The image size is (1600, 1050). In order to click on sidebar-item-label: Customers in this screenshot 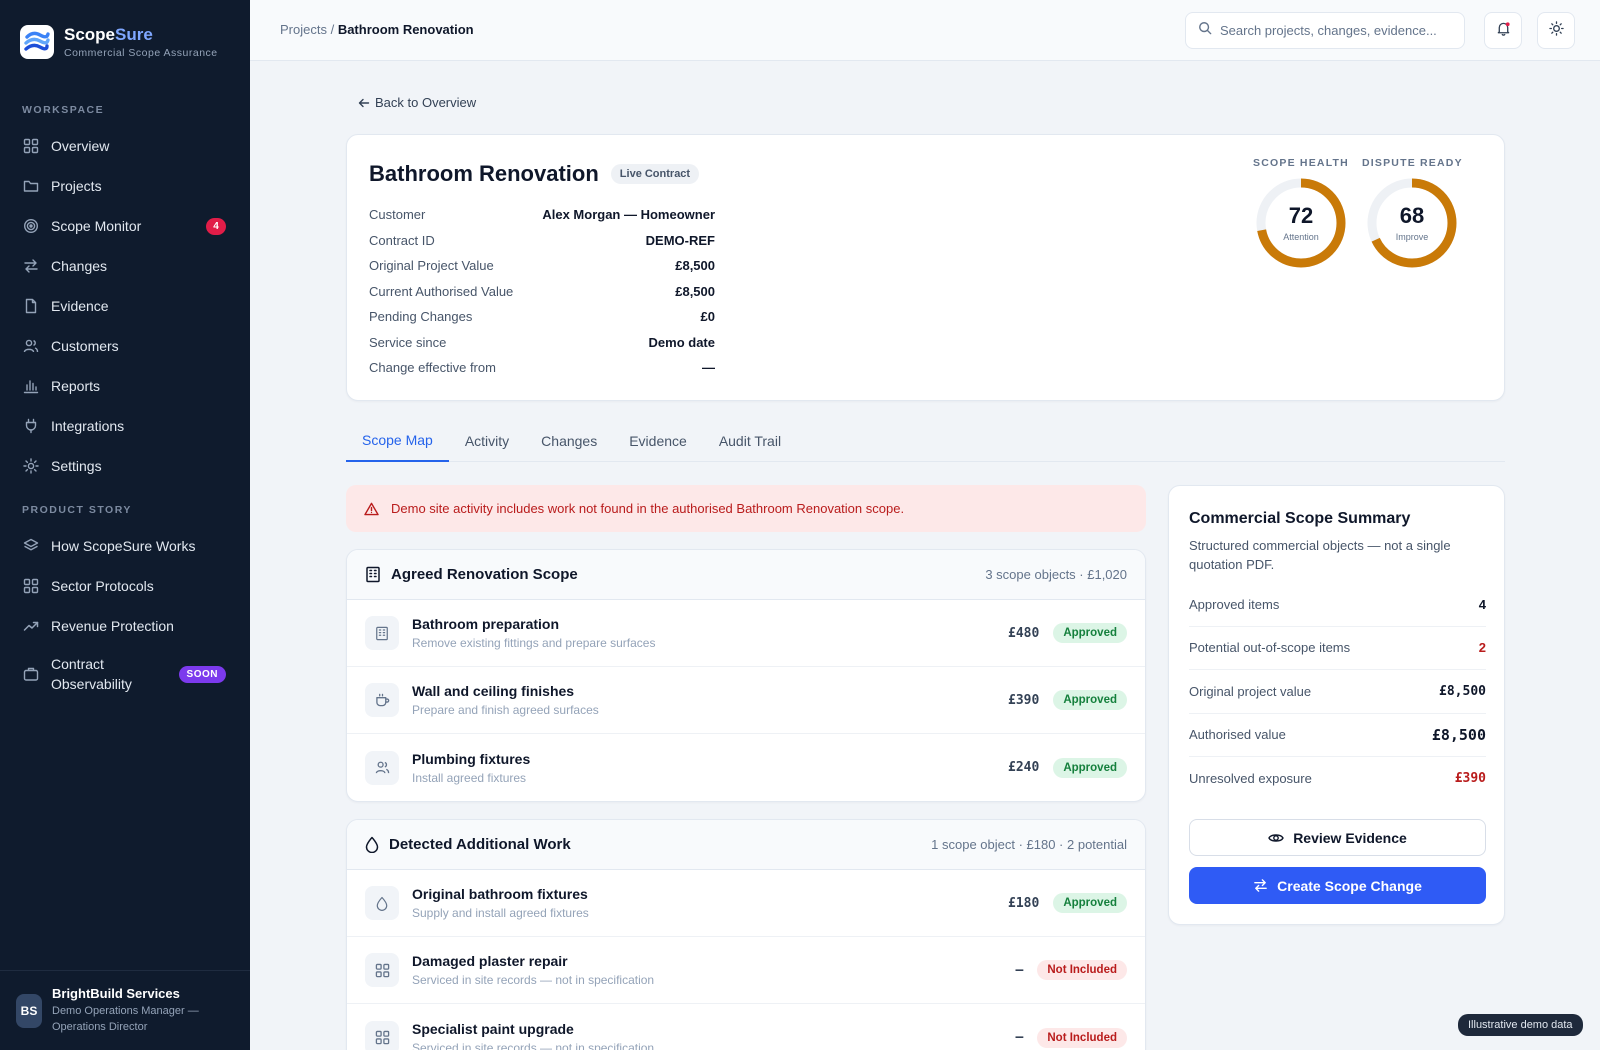, I will do `click(85, 346)`.